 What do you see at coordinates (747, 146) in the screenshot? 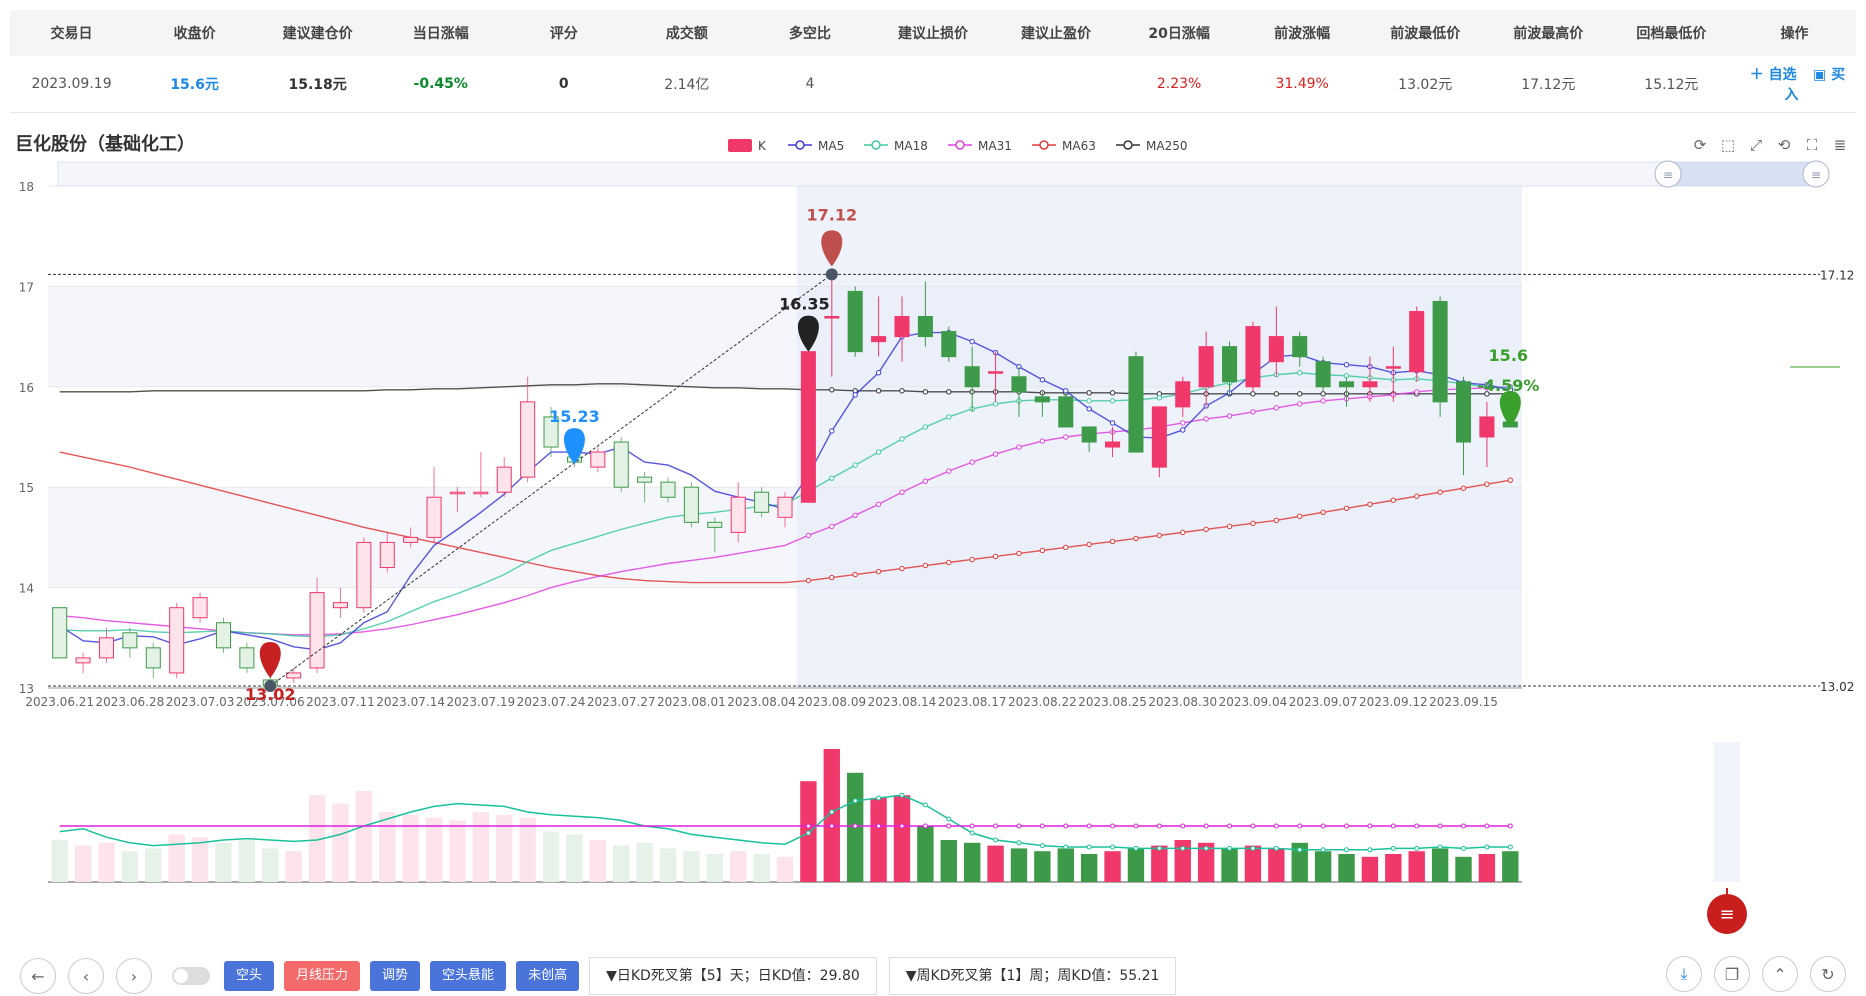
I see `legend-item-k: K` at bounding box center [747, 146].